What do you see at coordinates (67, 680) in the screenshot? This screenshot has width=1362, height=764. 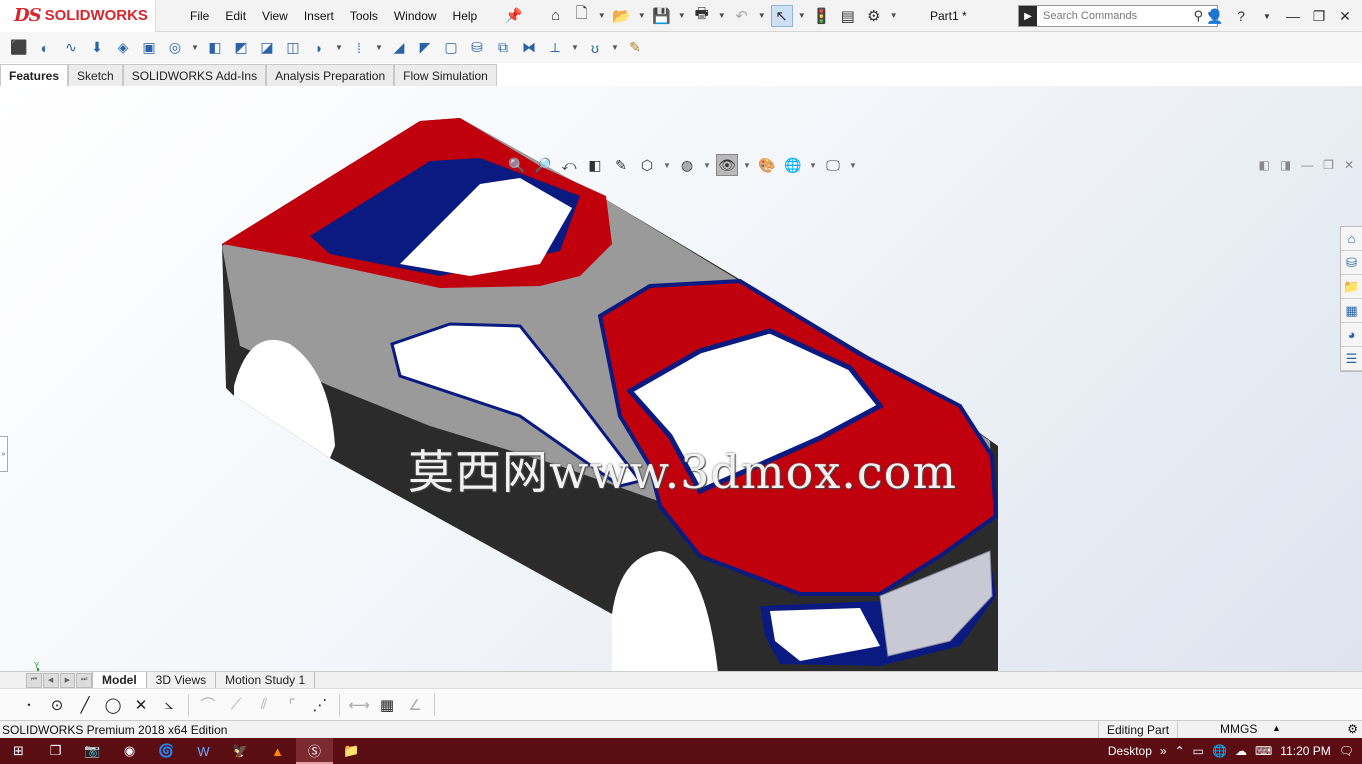 I see `next-tab-icon: ▶` at bounding box center [67, 680].